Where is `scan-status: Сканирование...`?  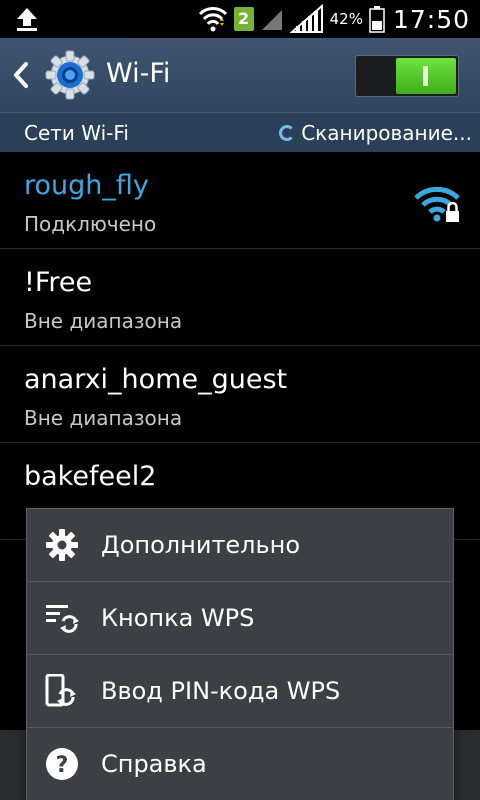
scan-status: Сканирование... is located at coordinates (375, 133).